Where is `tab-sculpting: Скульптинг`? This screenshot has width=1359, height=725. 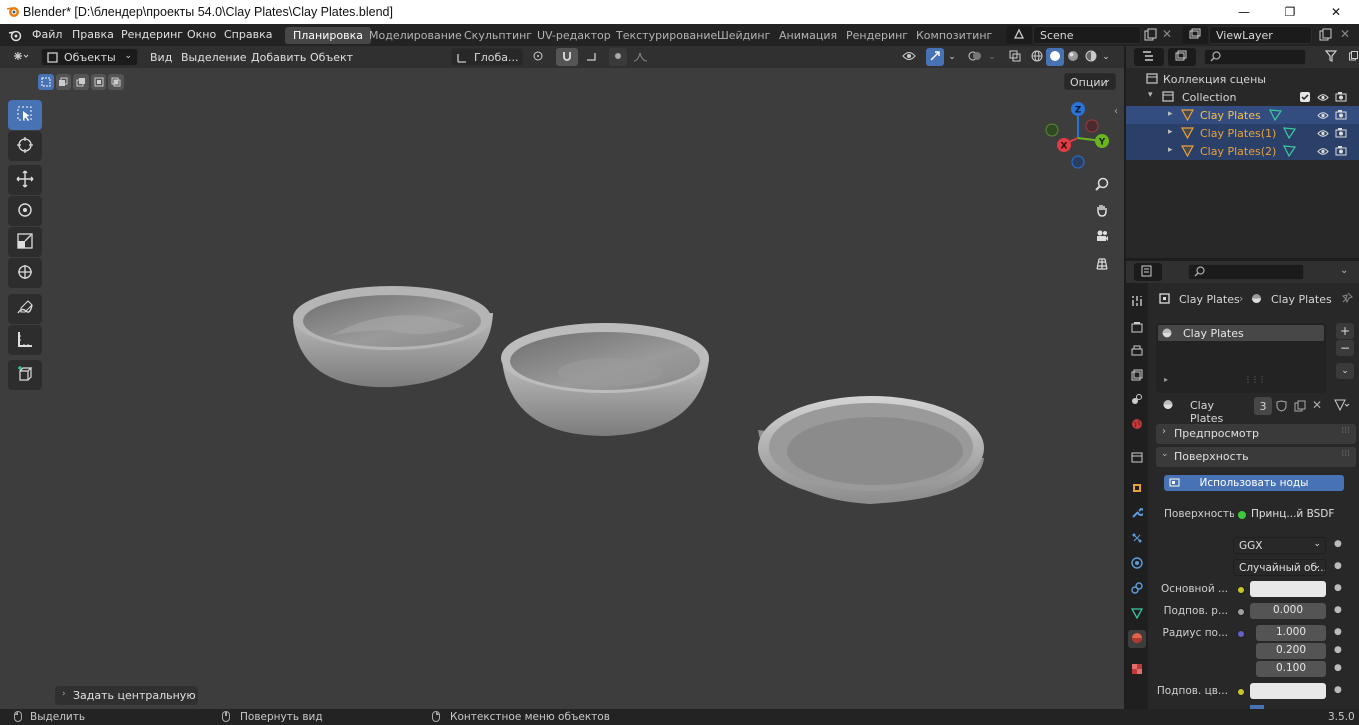
tab-sculpting: Скульптинг is located at coordinates (498, 35).